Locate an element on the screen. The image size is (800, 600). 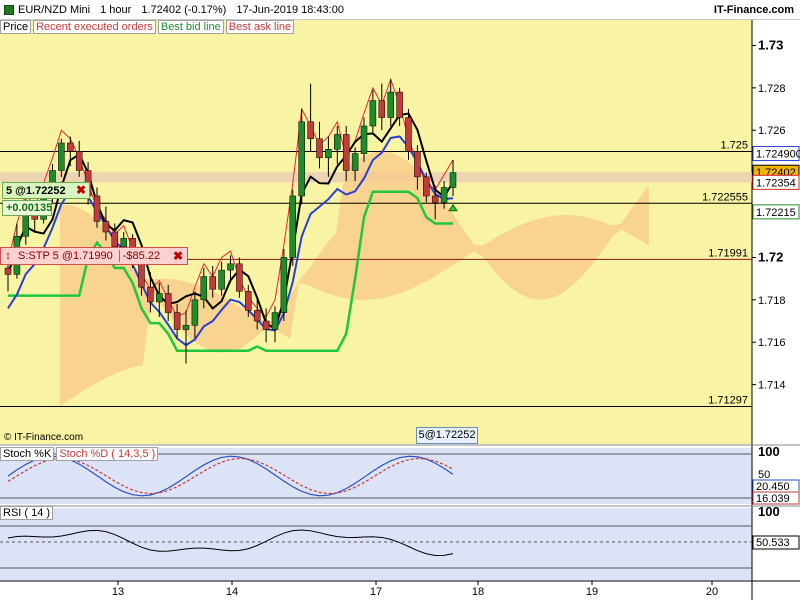
rsi-pane-bg is located at coordinates (376, 544).